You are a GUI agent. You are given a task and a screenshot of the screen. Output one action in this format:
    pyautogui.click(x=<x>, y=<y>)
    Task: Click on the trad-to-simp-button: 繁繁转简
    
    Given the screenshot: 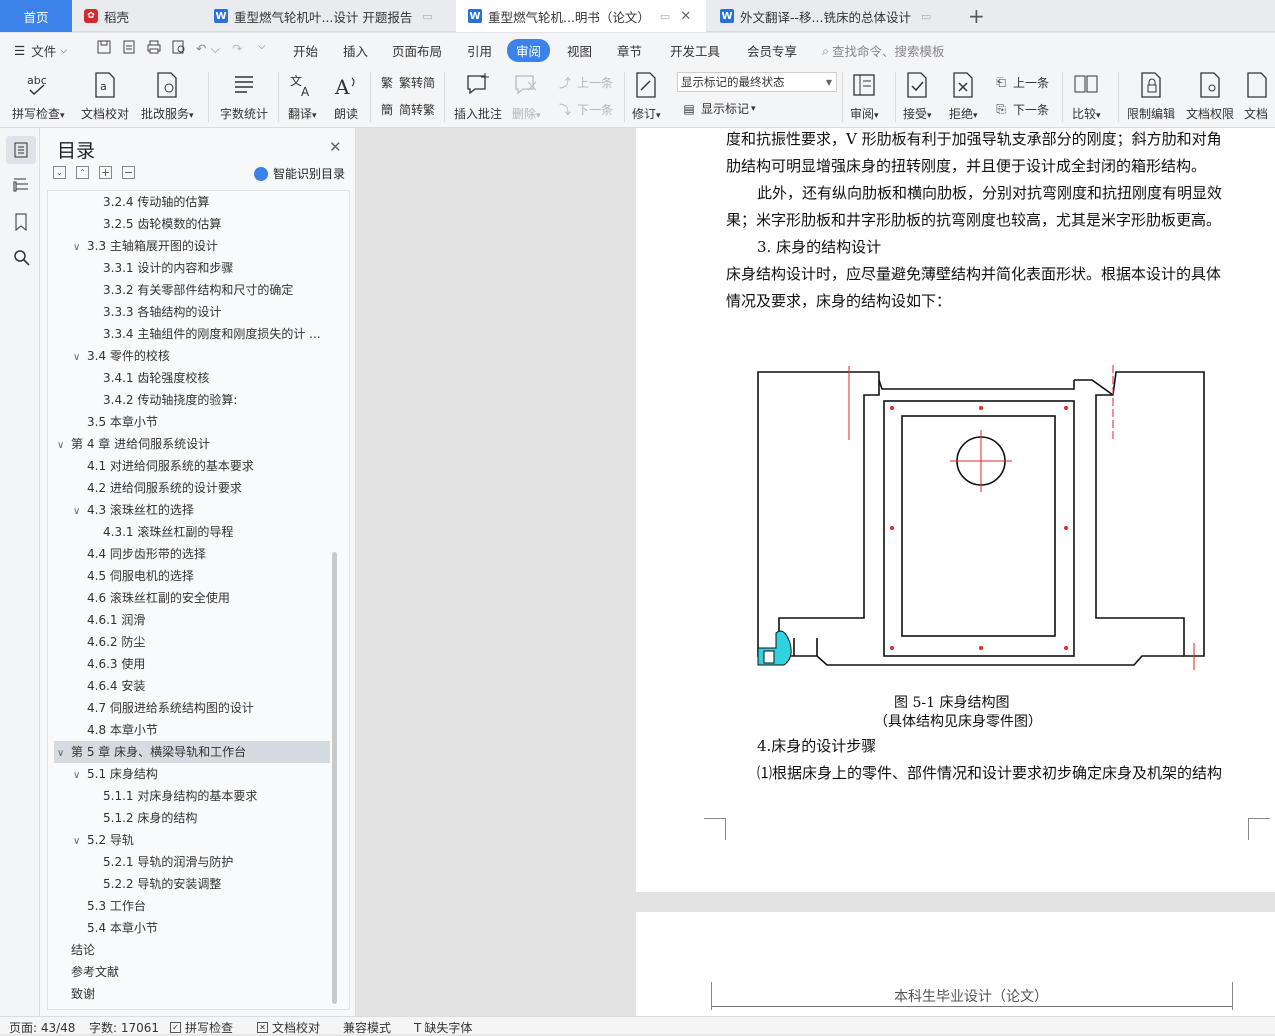 What is the action you would take?
    pyautogui.click(x=407, y=82)
    